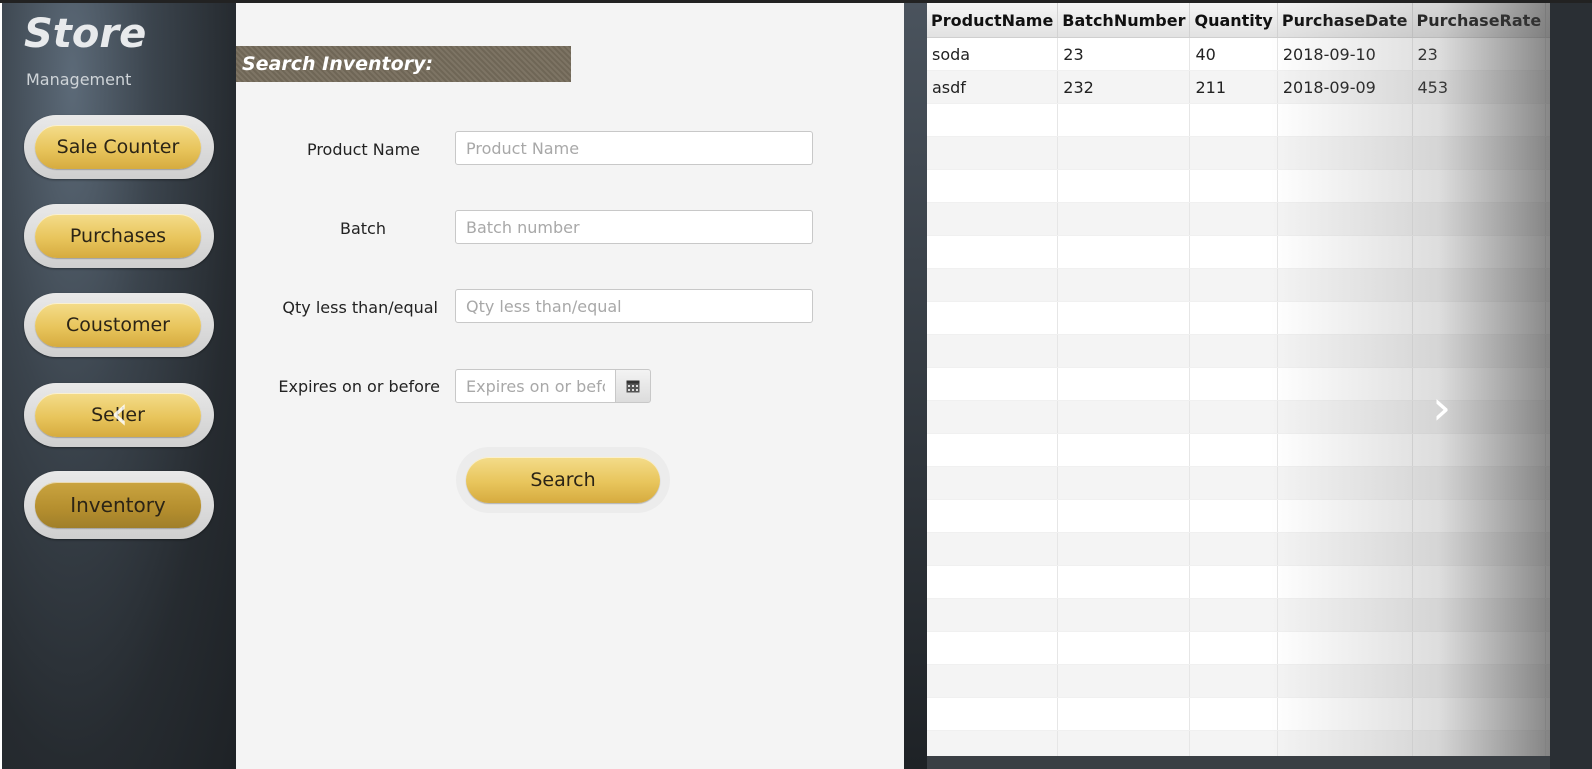 The height and width of the screenshot is (769, 1592). I want to click on table-cell: 211, so click(1233, 87).